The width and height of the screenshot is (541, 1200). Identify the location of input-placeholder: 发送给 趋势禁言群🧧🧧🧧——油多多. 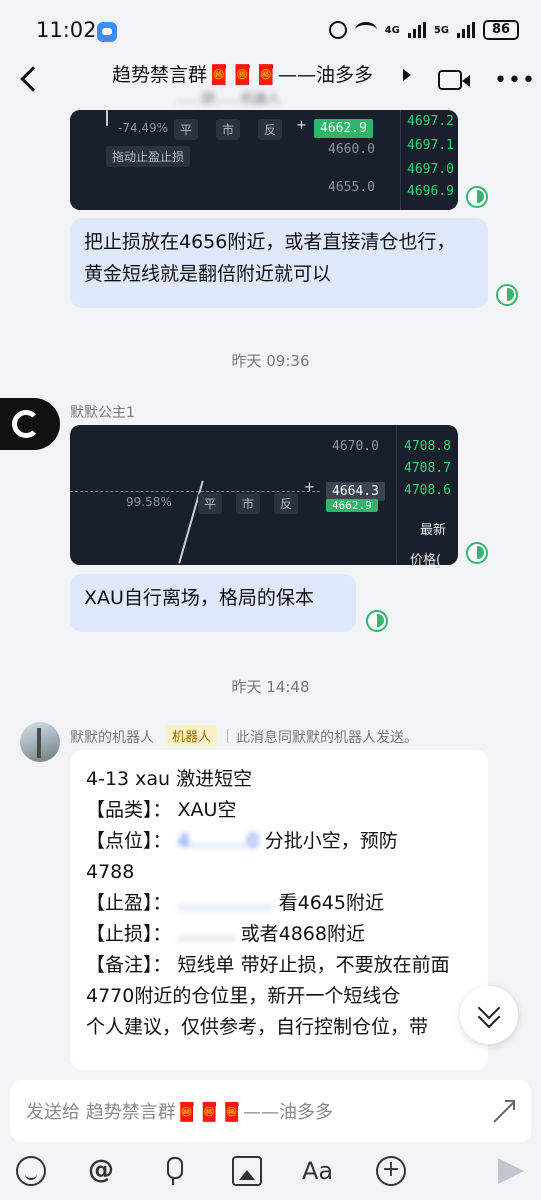
(179, 1112).